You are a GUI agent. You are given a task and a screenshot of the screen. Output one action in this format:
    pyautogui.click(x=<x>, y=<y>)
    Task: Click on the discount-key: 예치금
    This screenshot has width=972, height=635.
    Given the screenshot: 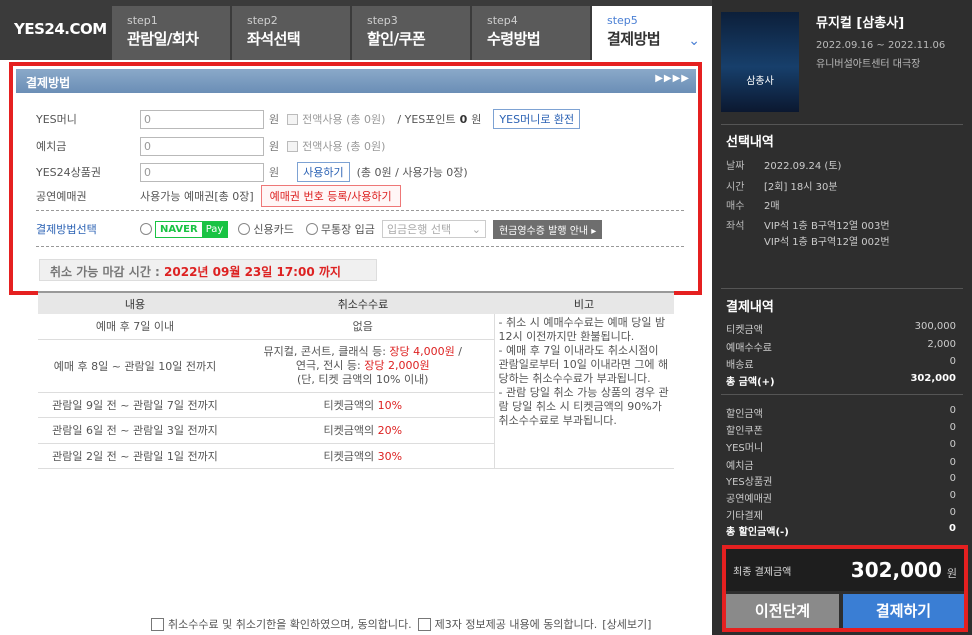 What is the action you would take?
    pyautogui.click(x=740, y=466)
    